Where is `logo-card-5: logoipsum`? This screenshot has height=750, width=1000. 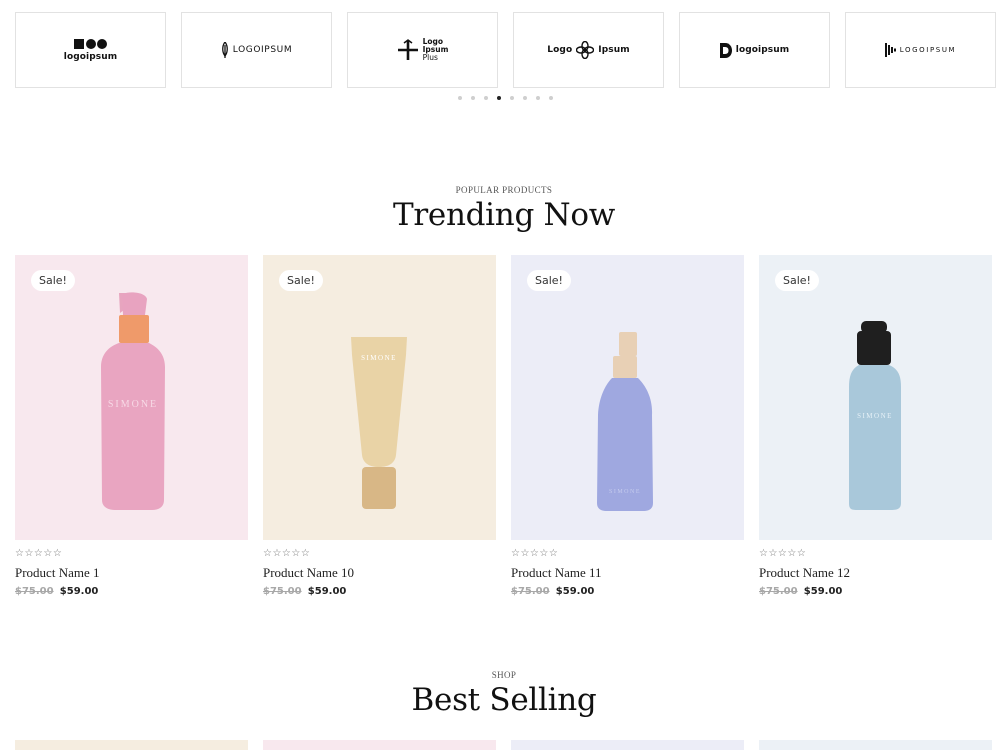 logo-card-5: logoipsum is located at coordinates (754, 50).